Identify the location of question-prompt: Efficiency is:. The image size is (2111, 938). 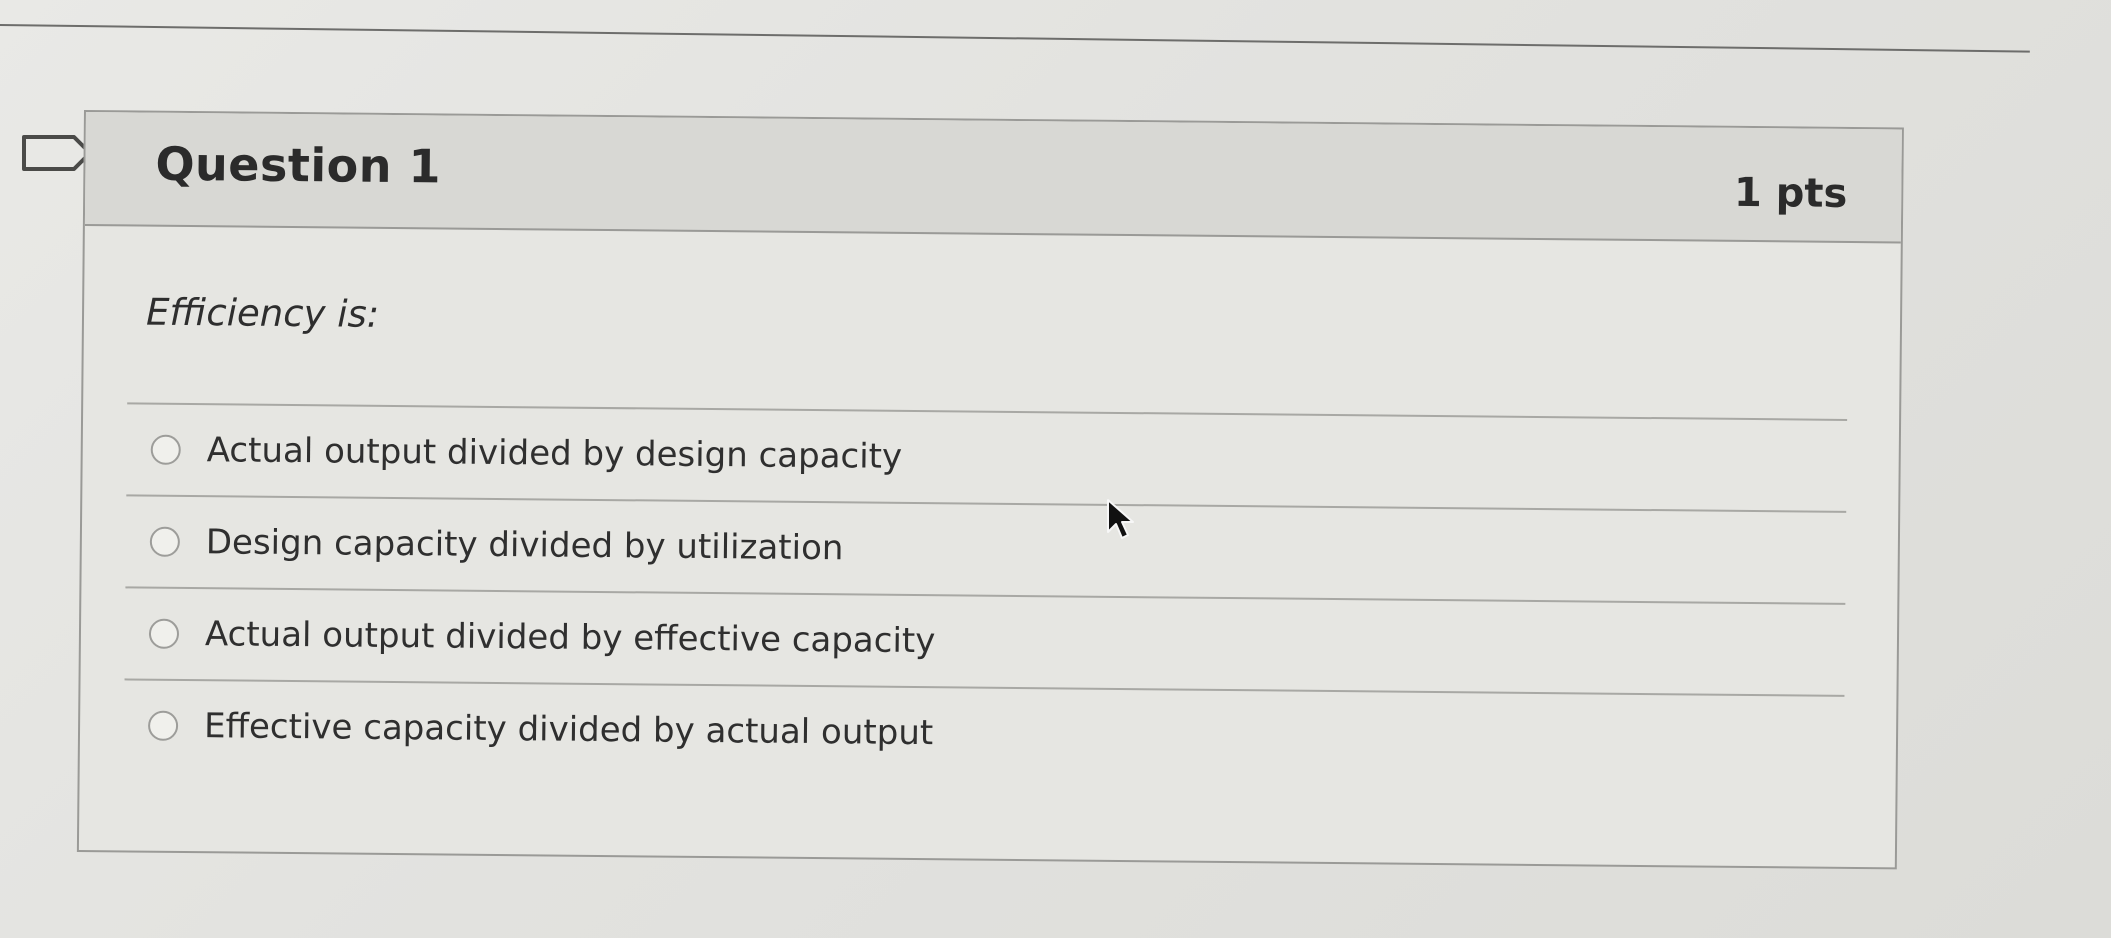
(262, 313).